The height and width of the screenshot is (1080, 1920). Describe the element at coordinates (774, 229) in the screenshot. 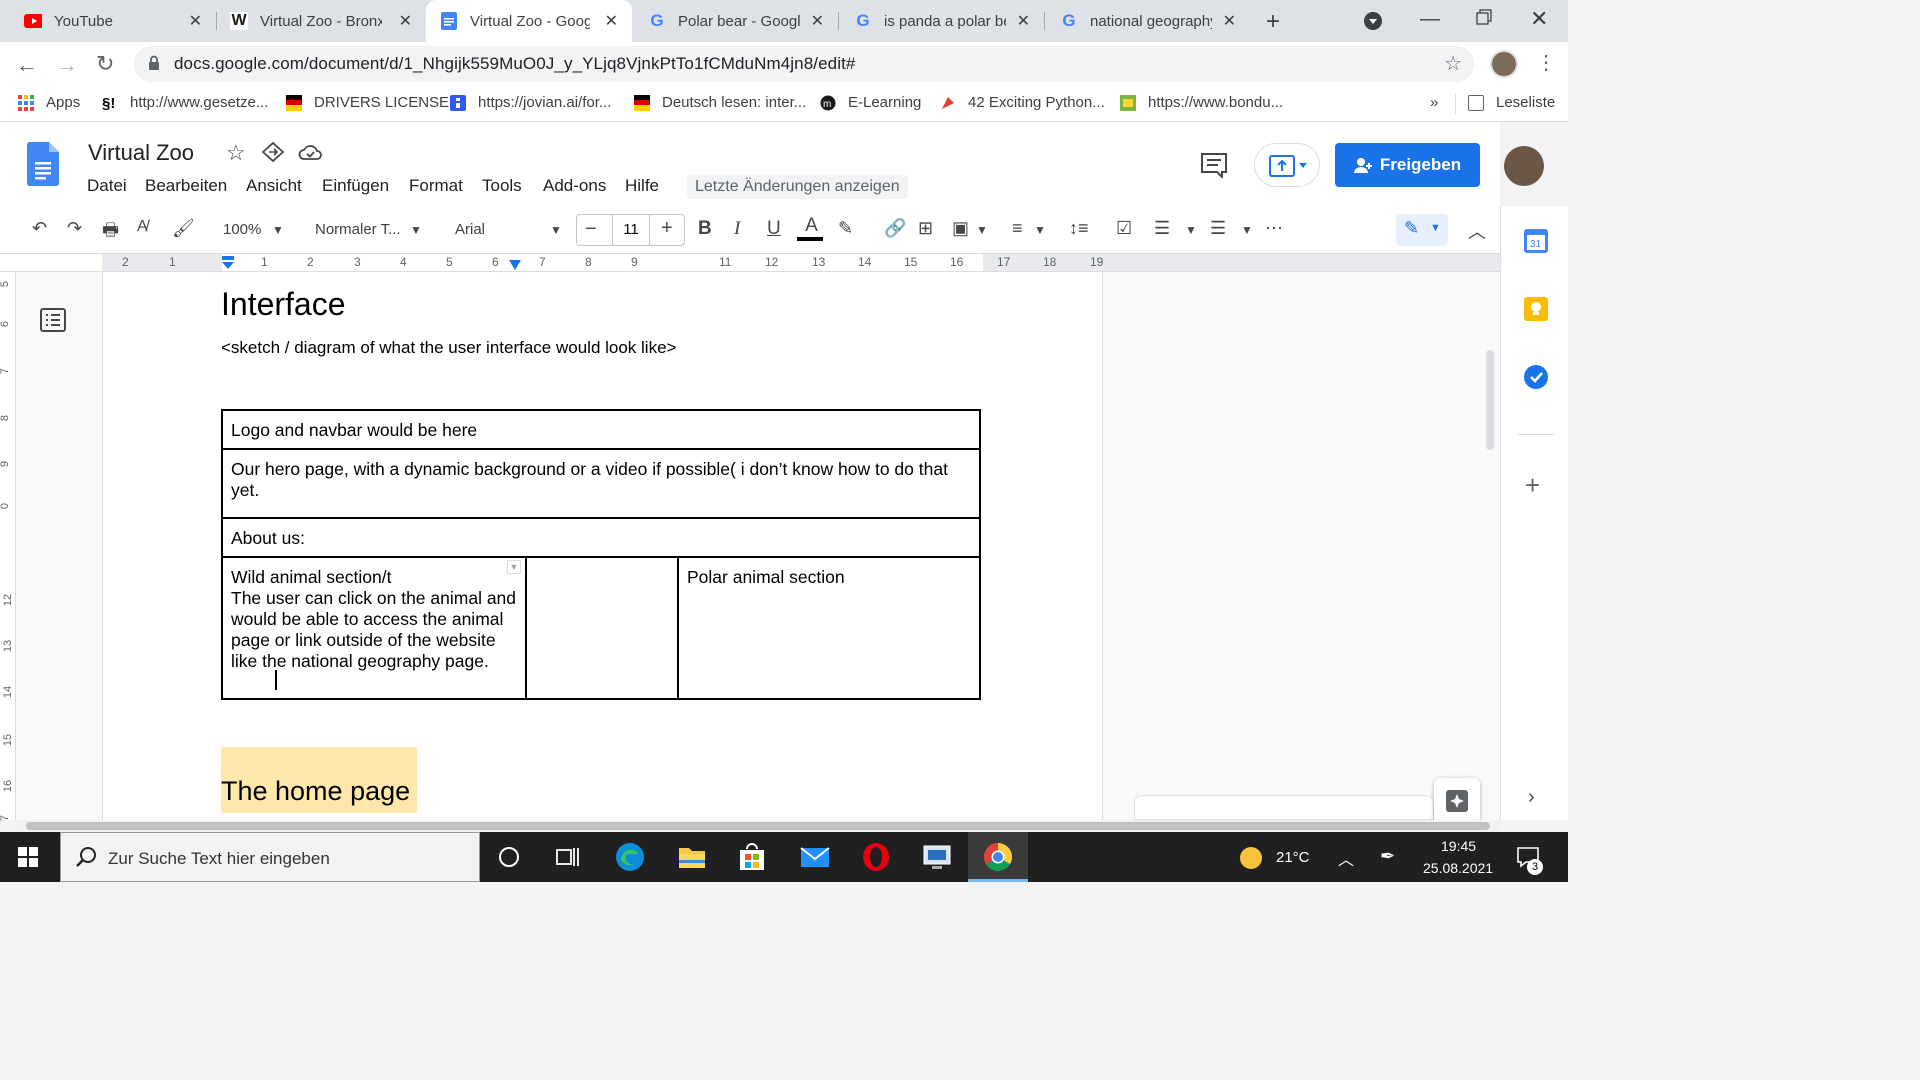

I see `underline-icon: U` at that location.